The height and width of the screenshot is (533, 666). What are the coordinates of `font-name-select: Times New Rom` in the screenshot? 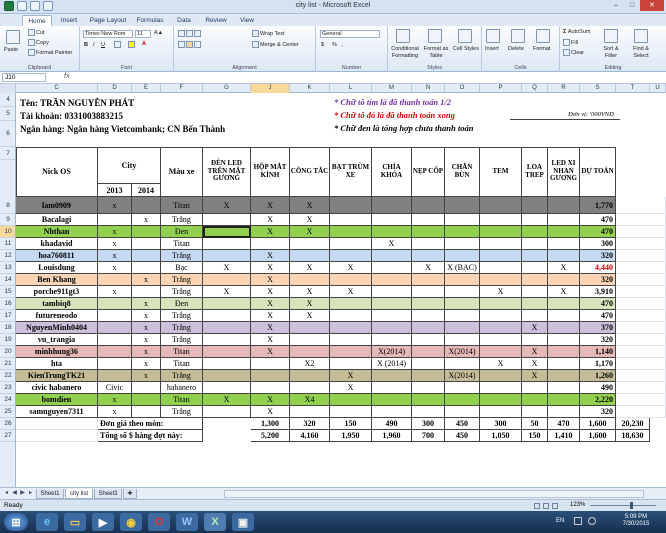 It's located at (108, 34).